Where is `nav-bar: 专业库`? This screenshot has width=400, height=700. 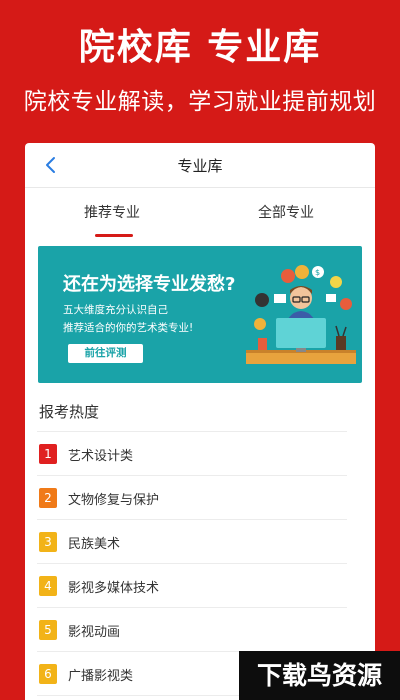
nav-bar: 专业库 is located at coordinates (200, 165).